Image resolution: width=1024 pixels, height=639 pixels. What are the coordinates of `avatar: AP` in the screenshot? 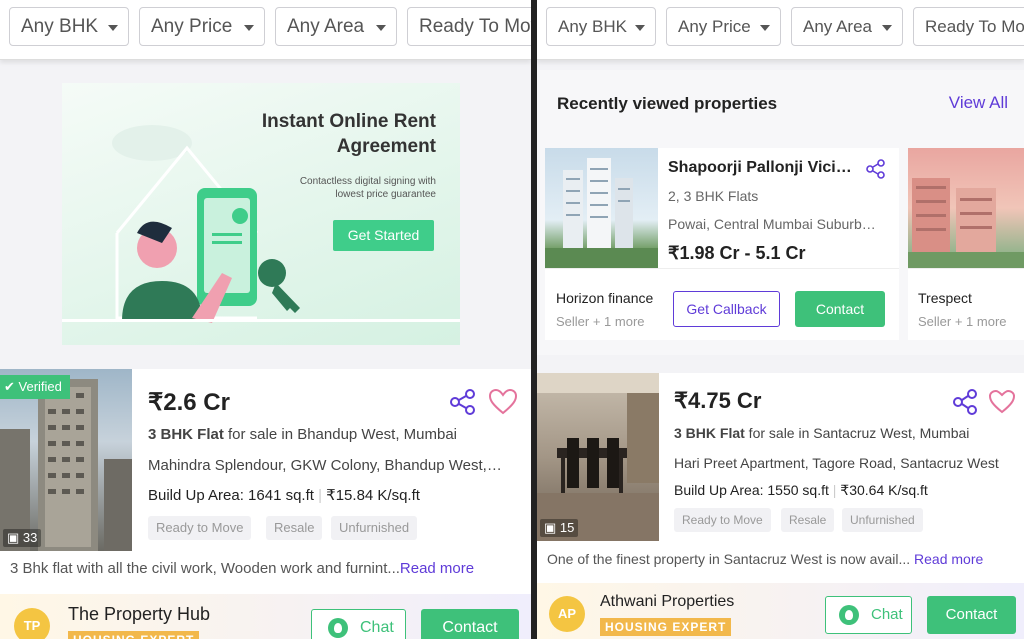 It's located at (567, 614).